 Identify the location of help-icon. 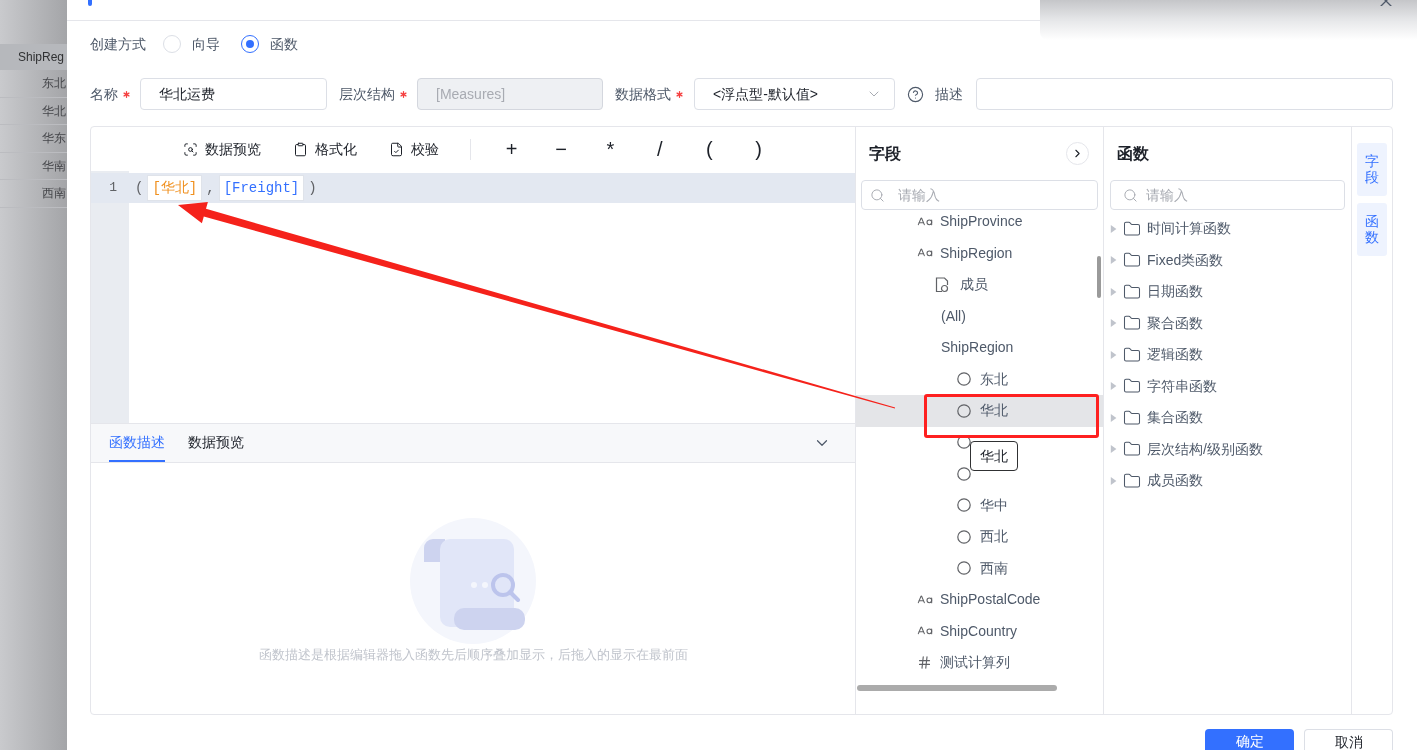
(915, 94).